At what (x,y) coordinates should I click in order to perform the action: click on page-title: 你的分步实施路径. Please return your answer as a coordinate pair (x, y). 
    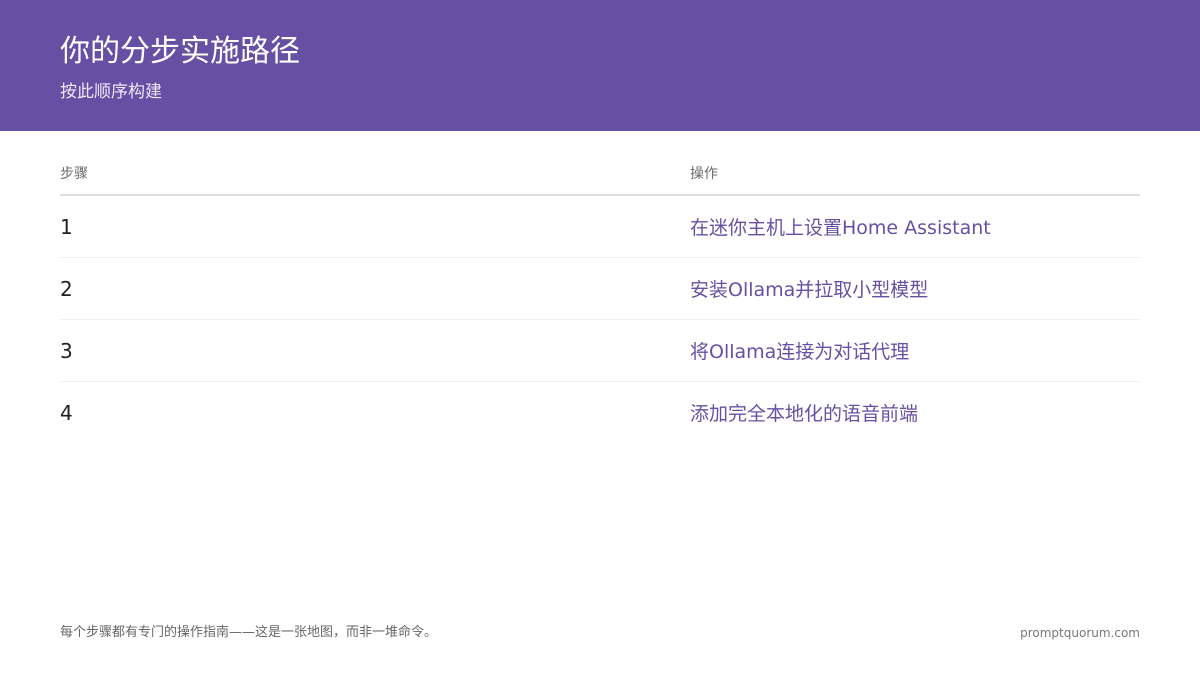
    Looking at the image, I should click on (180, 51).